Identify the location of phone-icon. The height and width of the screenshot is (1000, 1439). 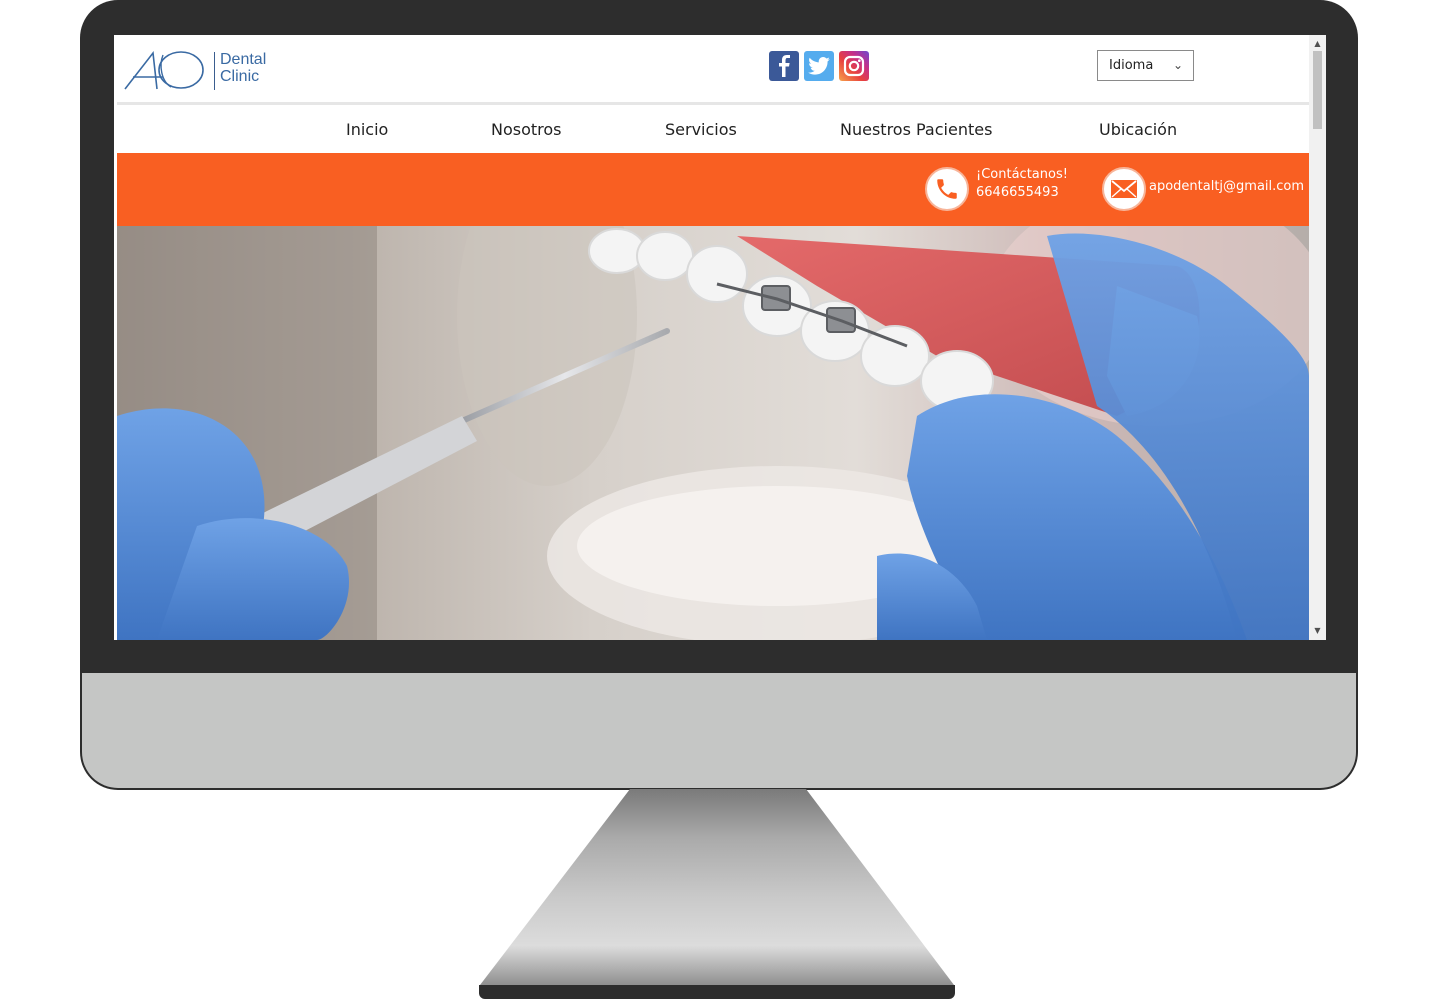
(947, 189).